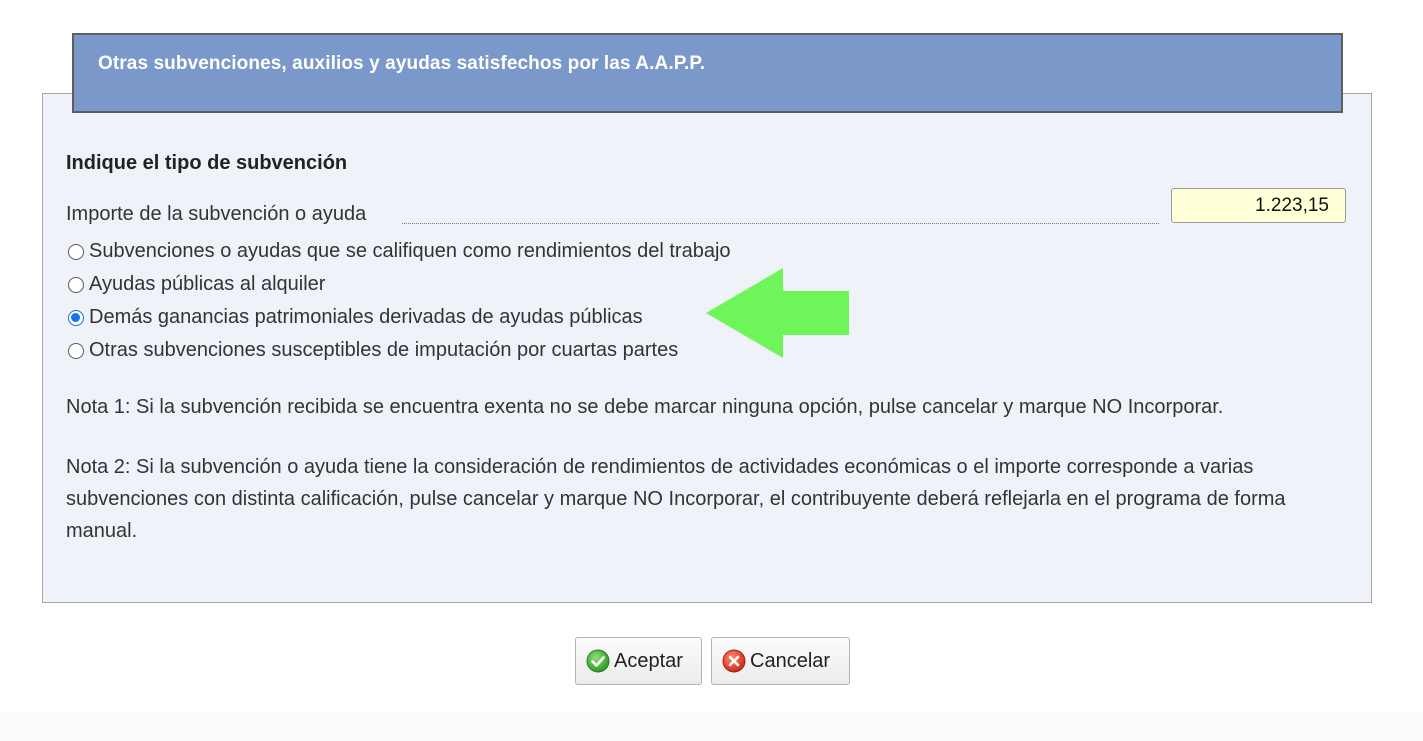 The width and height of the screenshot is (1423, 741). Describe the element at coordinates (734, 661) in the screenshot. I see `x-circle-icon` at that location.